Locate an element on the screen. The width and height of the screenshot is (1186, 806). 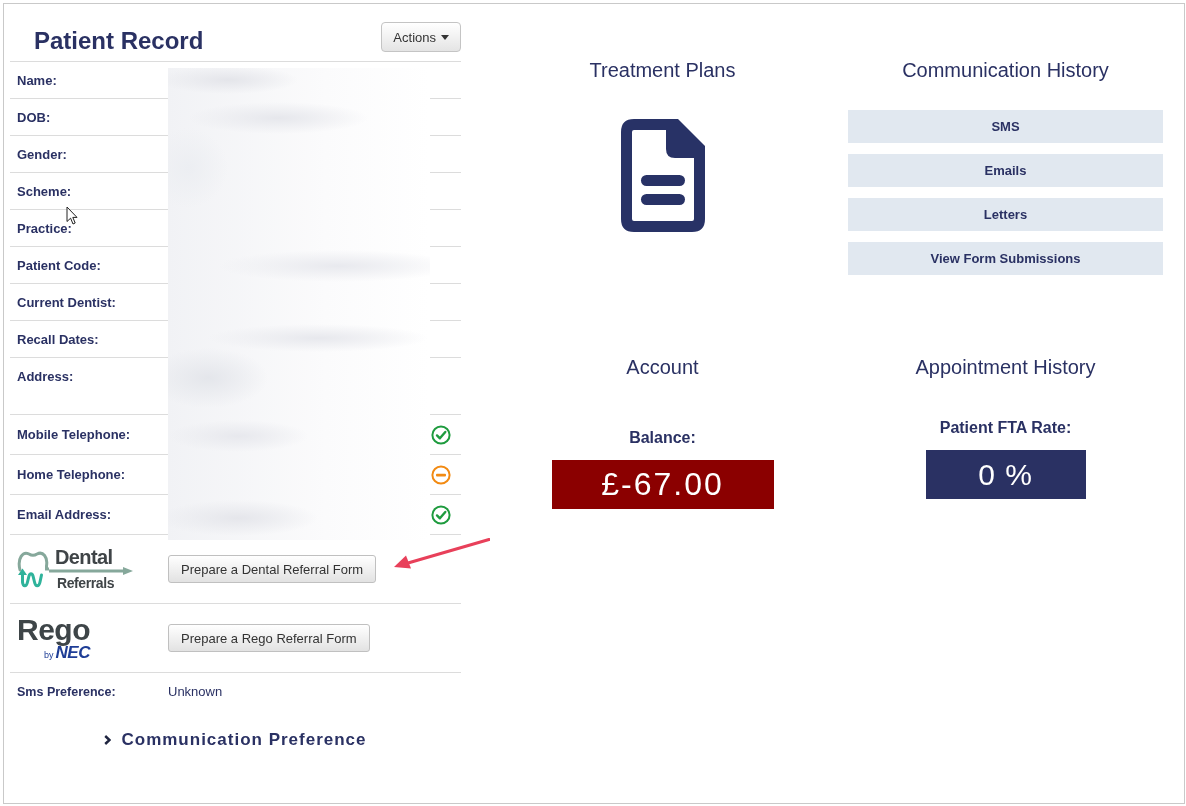
caret-down-icon is located at coordinates (445, 37).